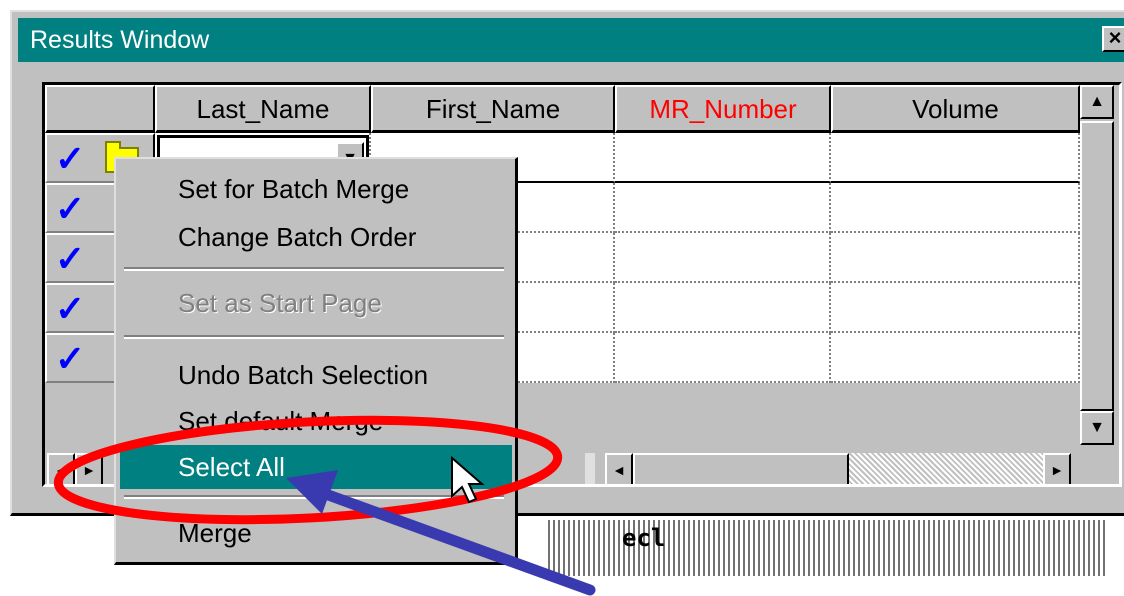 The image size is (1124, 596). I want to click on menu-item-select-all: Select All, so click(316, 467).